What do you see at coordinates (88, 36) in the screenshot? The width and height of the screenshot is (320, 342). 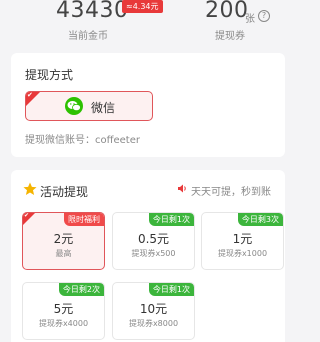 I see `coin-balance-label: 当前金币` at bounding box center [88, 36].